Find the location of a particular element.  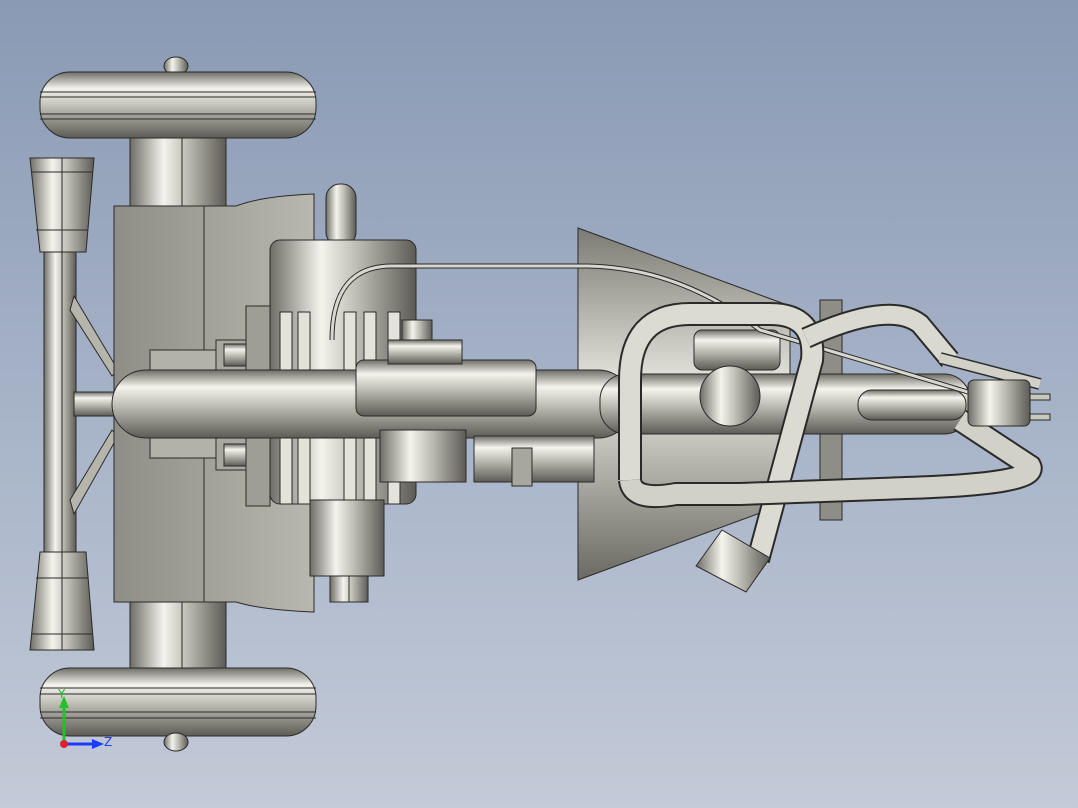

coordinate-triad: Y Z is located at coordinates (86, 719).